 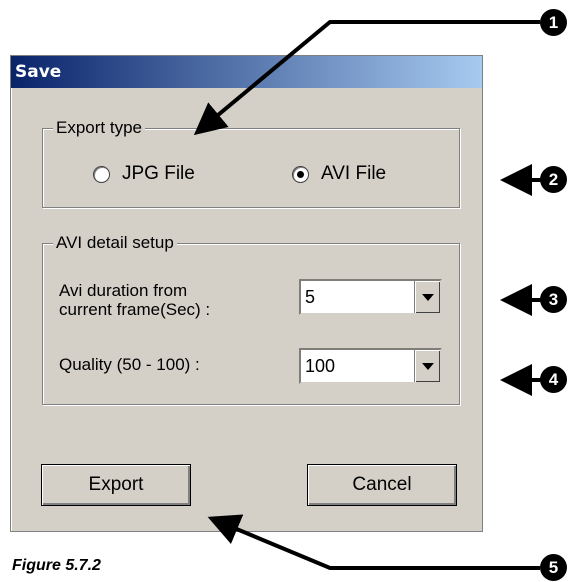 I want to click on callout-badge-3: 3, so click(x=553, y=299).